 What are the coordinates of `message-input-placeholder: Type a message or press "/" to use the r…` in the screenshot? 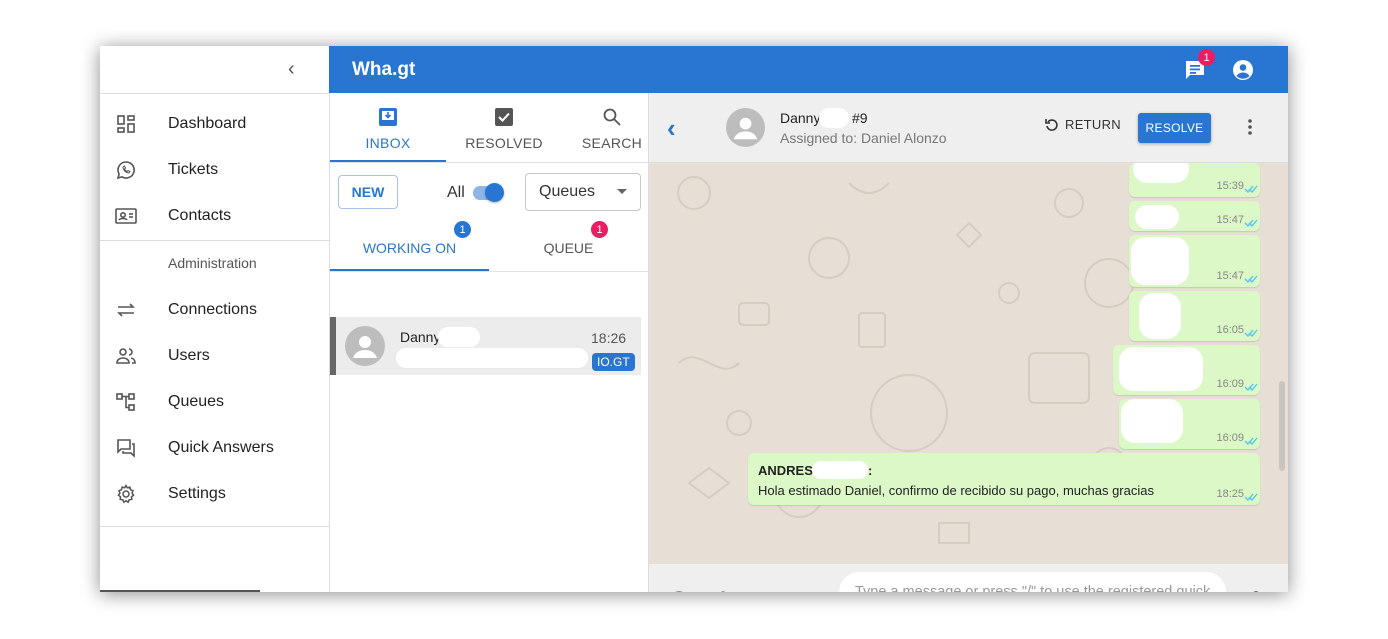 It's located at (1033, 588).